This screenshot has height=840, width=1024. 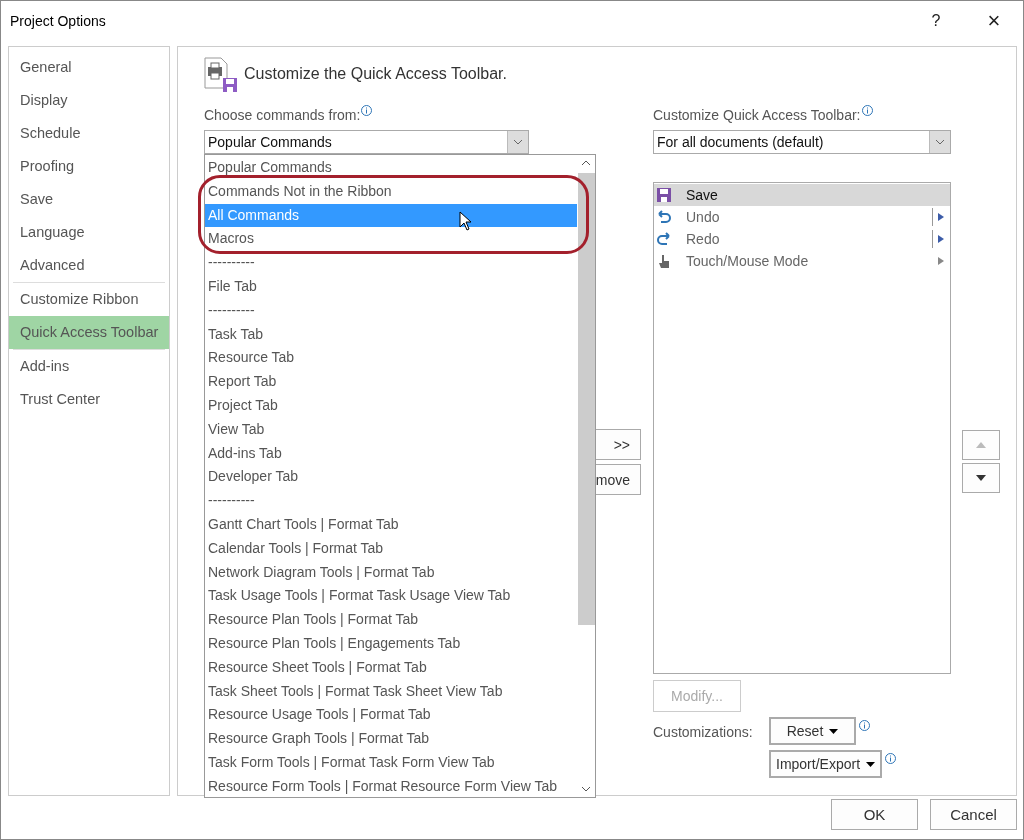 I want to click on dropdown-option: Resource Form Tools | Format Resource Form View Tab, so click(x=391, y=786).